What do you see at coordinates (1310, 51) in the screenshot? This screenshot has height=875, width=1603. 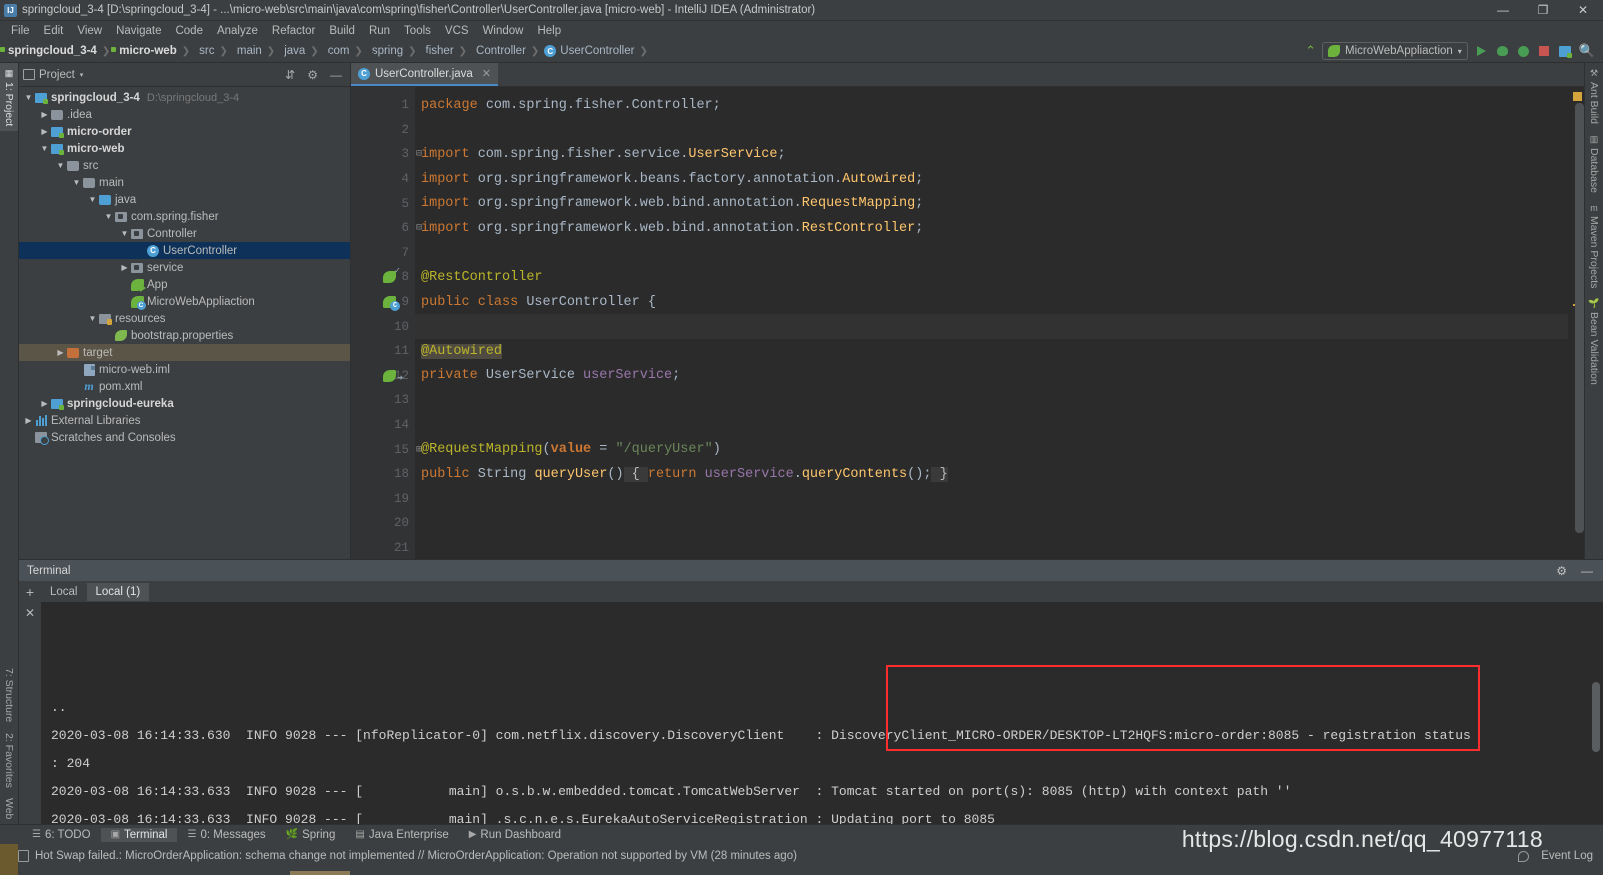 I see `build-arrow-icon: ⌃` at bounding box center [1310, 51].